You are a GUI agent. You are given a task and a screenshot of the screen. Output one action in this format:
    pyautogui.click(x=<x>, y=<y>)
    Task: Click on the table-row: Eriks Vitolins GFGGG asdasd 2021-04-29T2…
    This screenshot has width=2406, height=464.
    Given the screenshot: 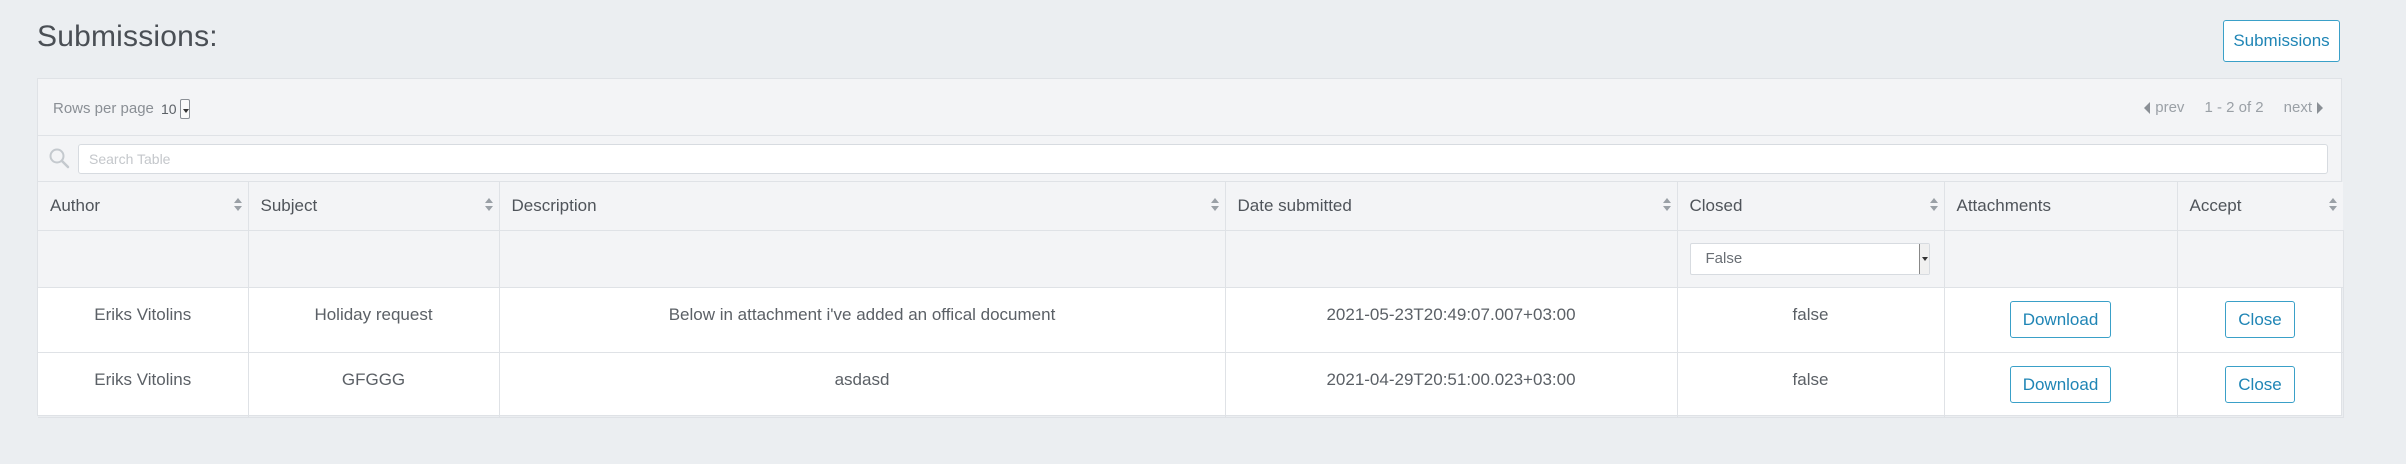 What is the action you would take?
    pyautogui.click(x=1191, y=385)
    